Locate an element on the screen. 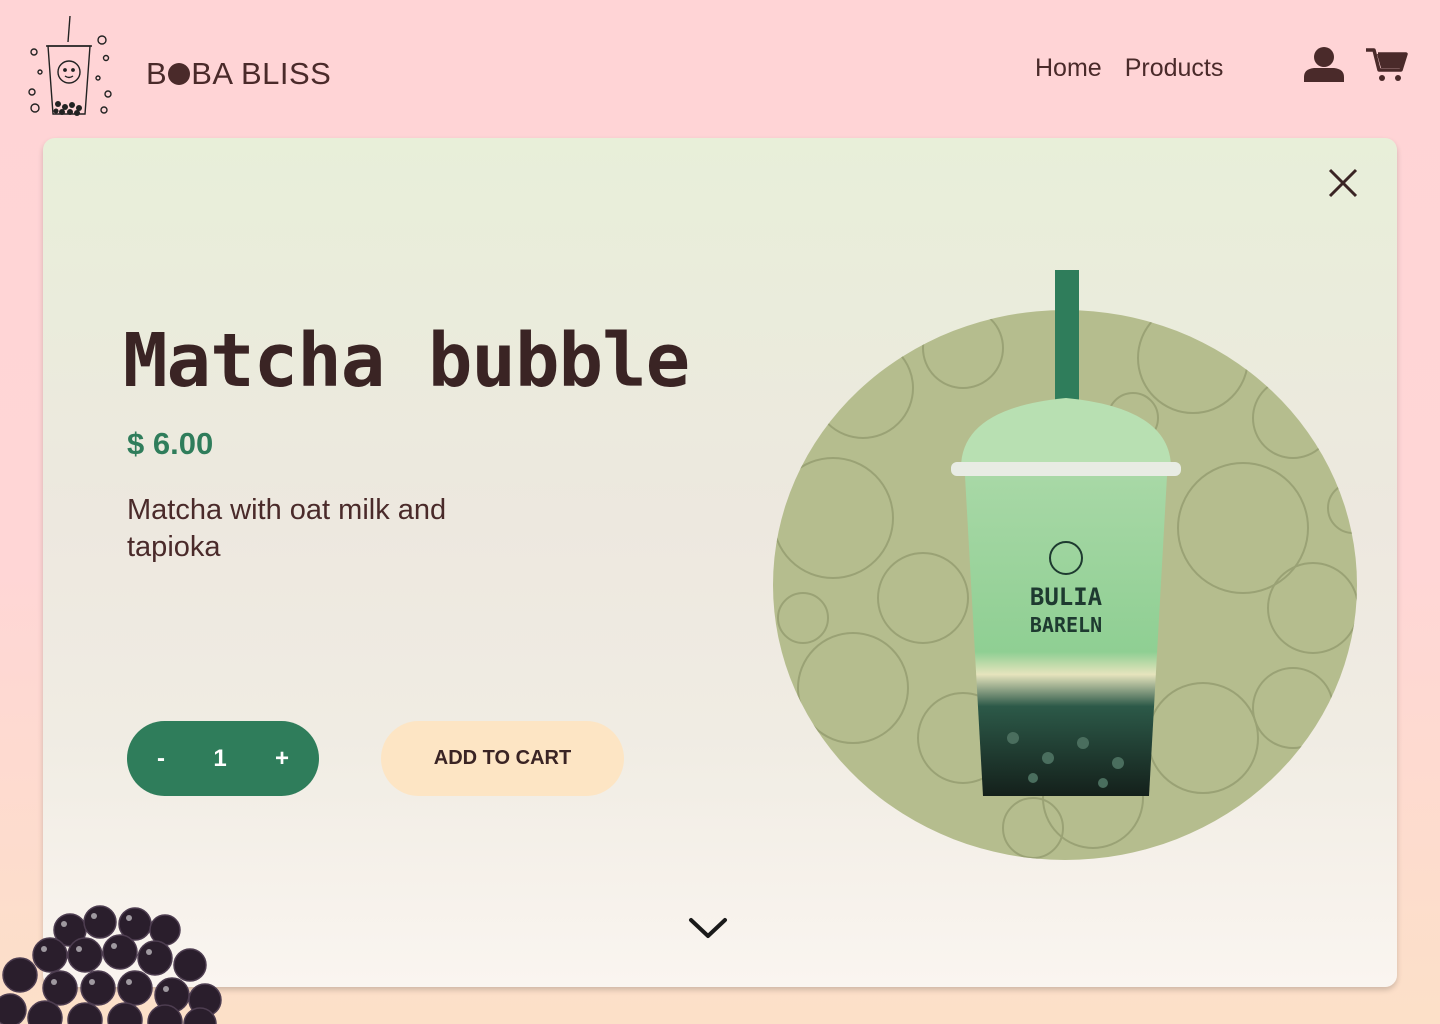 The image size is (1440, 1024). product-price: $ 6.00 is located at coordinates (170, 443).